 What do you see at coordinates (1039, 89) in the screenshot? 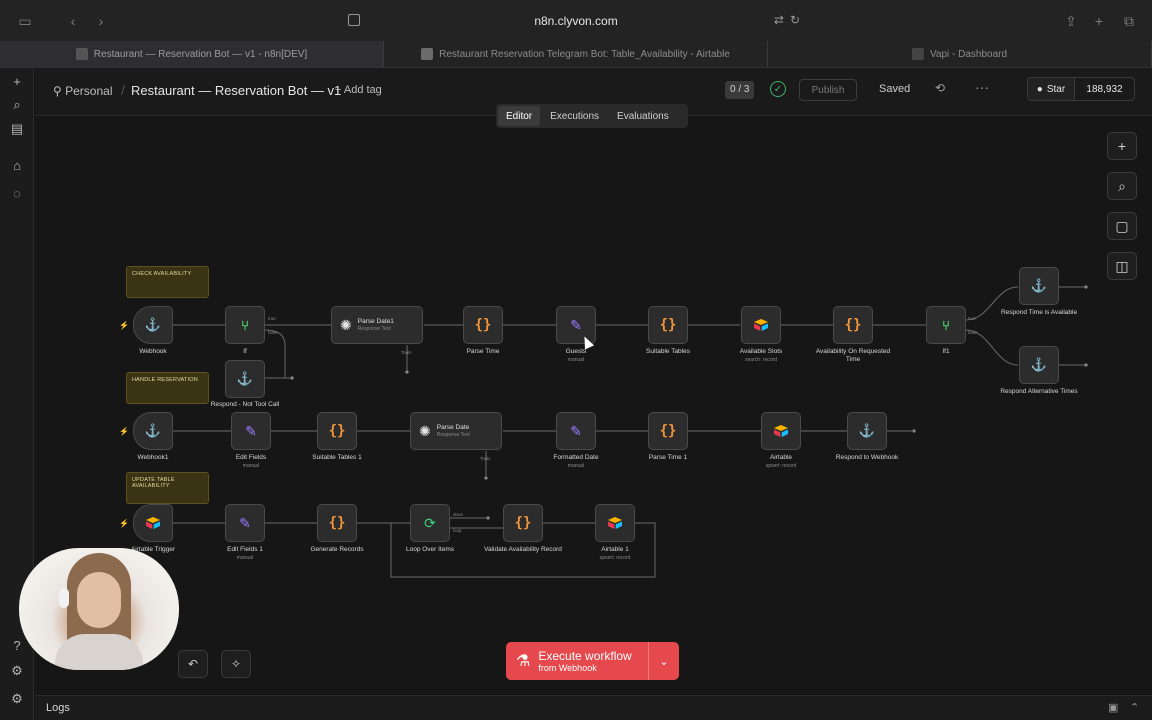
I see `github-icon: ●` at bounding box center [1039, 89].